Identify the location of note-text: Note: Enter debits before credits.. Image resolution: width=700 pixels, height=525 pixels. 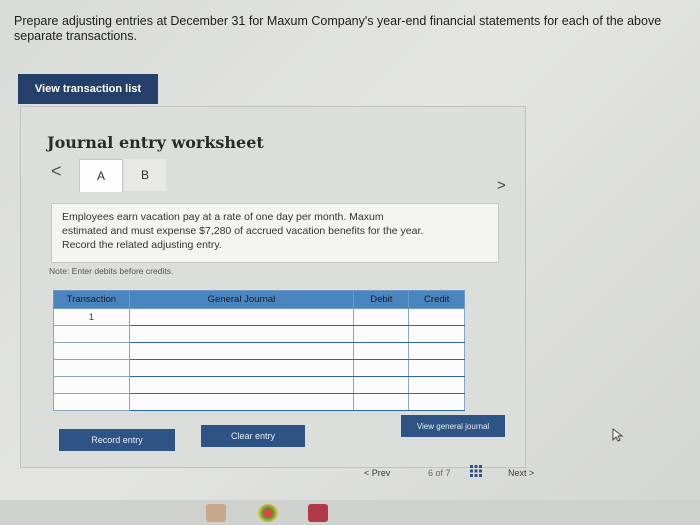
(111, 271).